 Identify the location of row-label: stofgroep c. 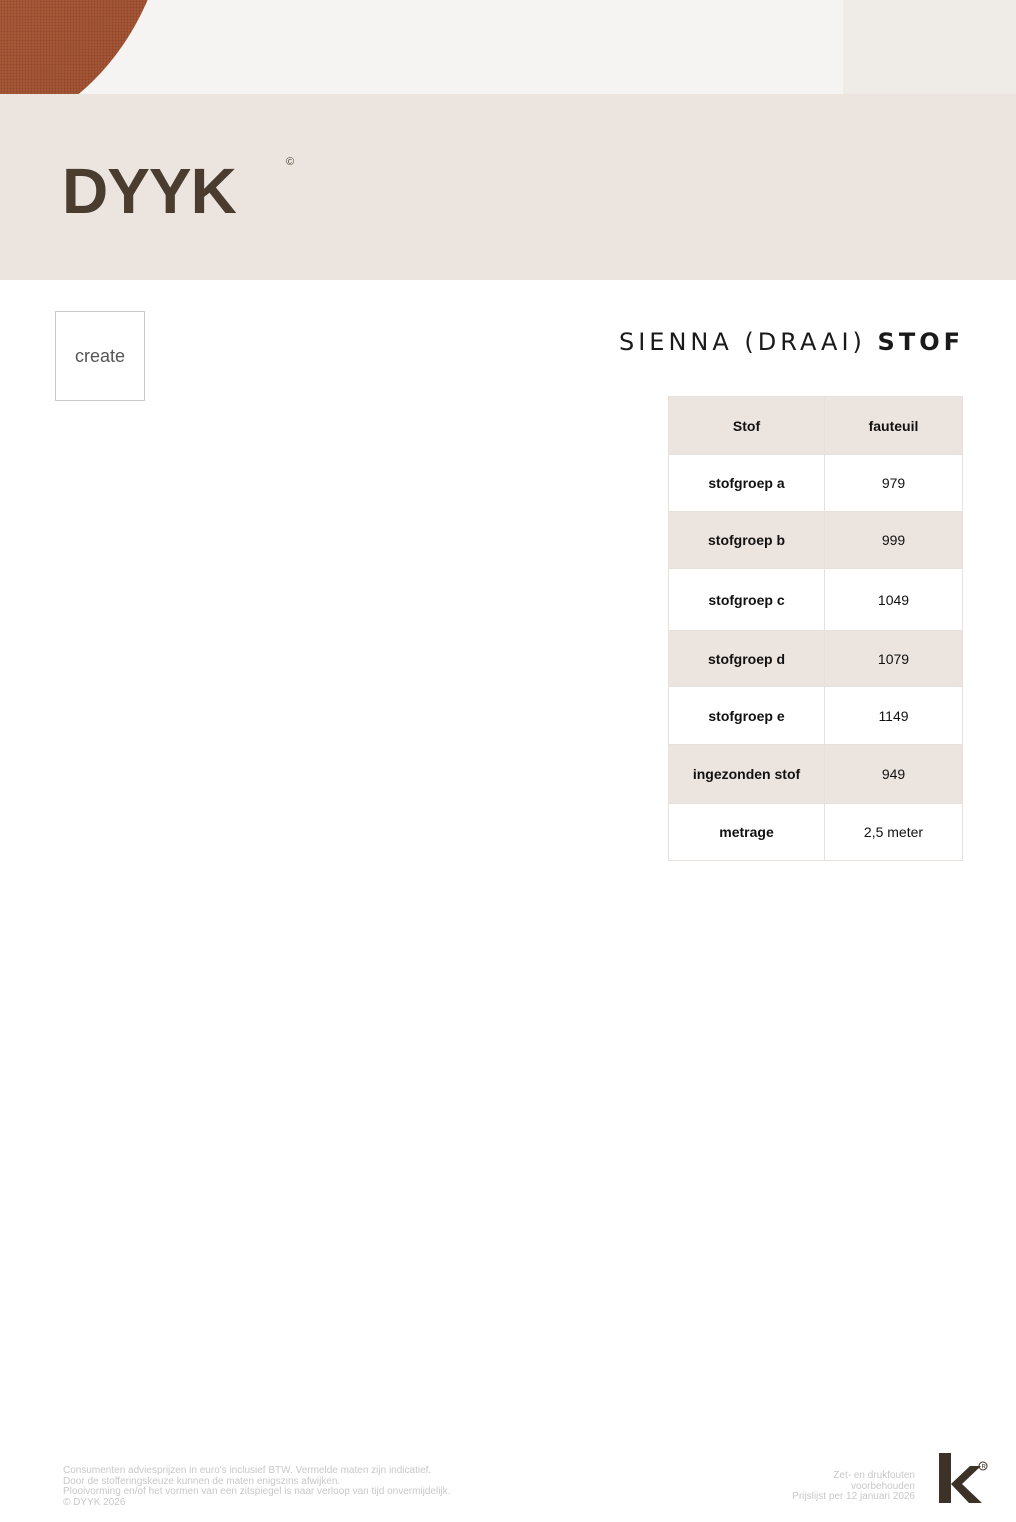
(746, 599).